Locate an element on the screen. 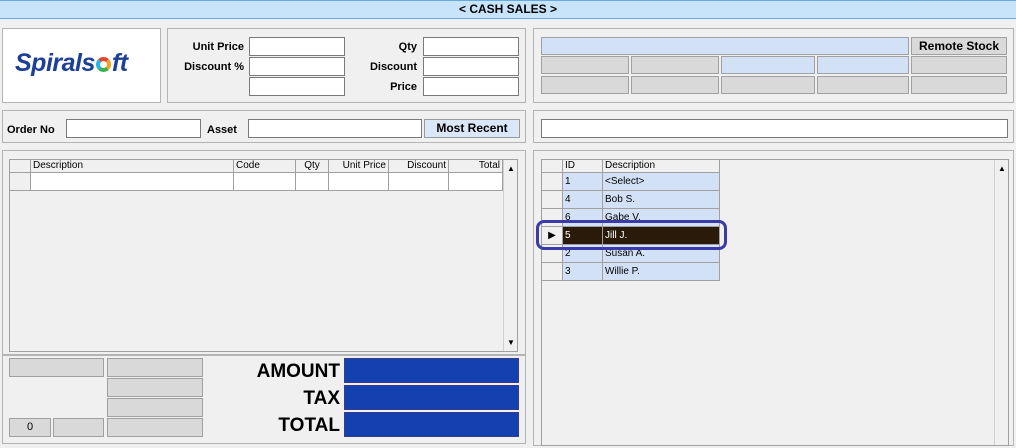  staff-name-cell: Bob S. is located at coordinates (661, 200).